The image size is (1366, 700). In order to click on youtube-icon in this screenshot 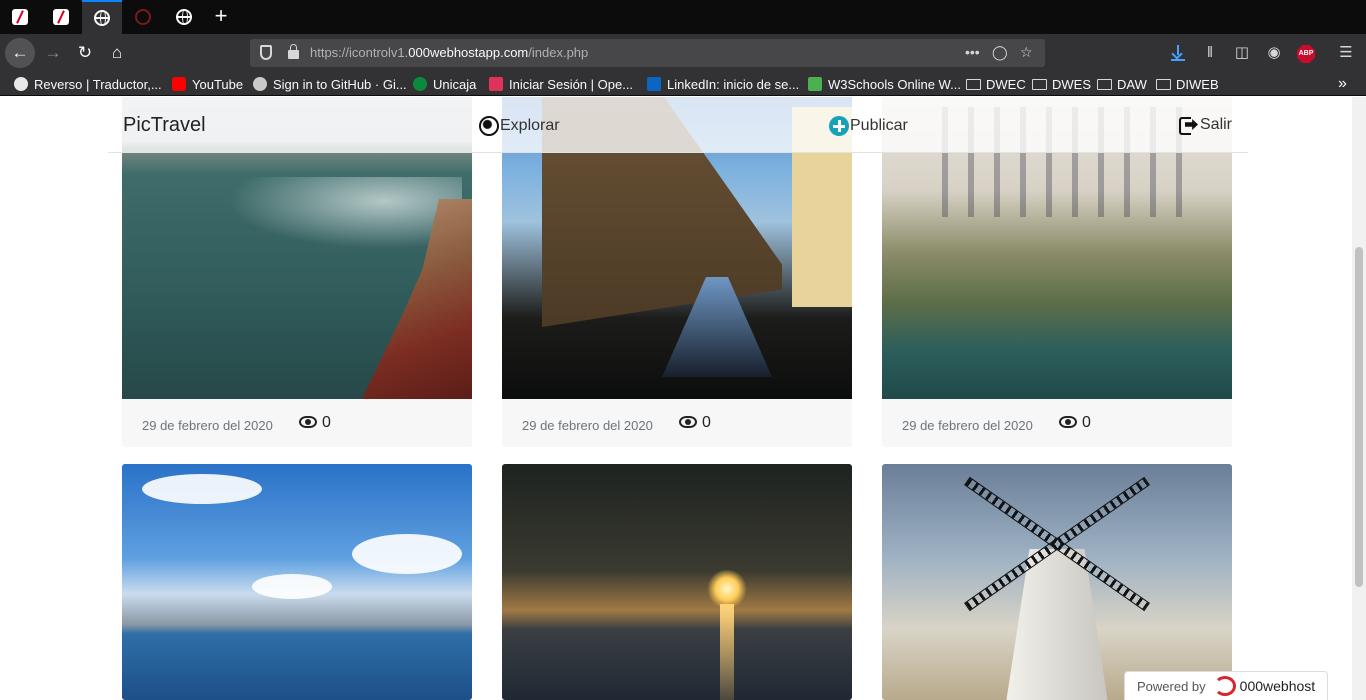, I will do `click(179, 84)`.